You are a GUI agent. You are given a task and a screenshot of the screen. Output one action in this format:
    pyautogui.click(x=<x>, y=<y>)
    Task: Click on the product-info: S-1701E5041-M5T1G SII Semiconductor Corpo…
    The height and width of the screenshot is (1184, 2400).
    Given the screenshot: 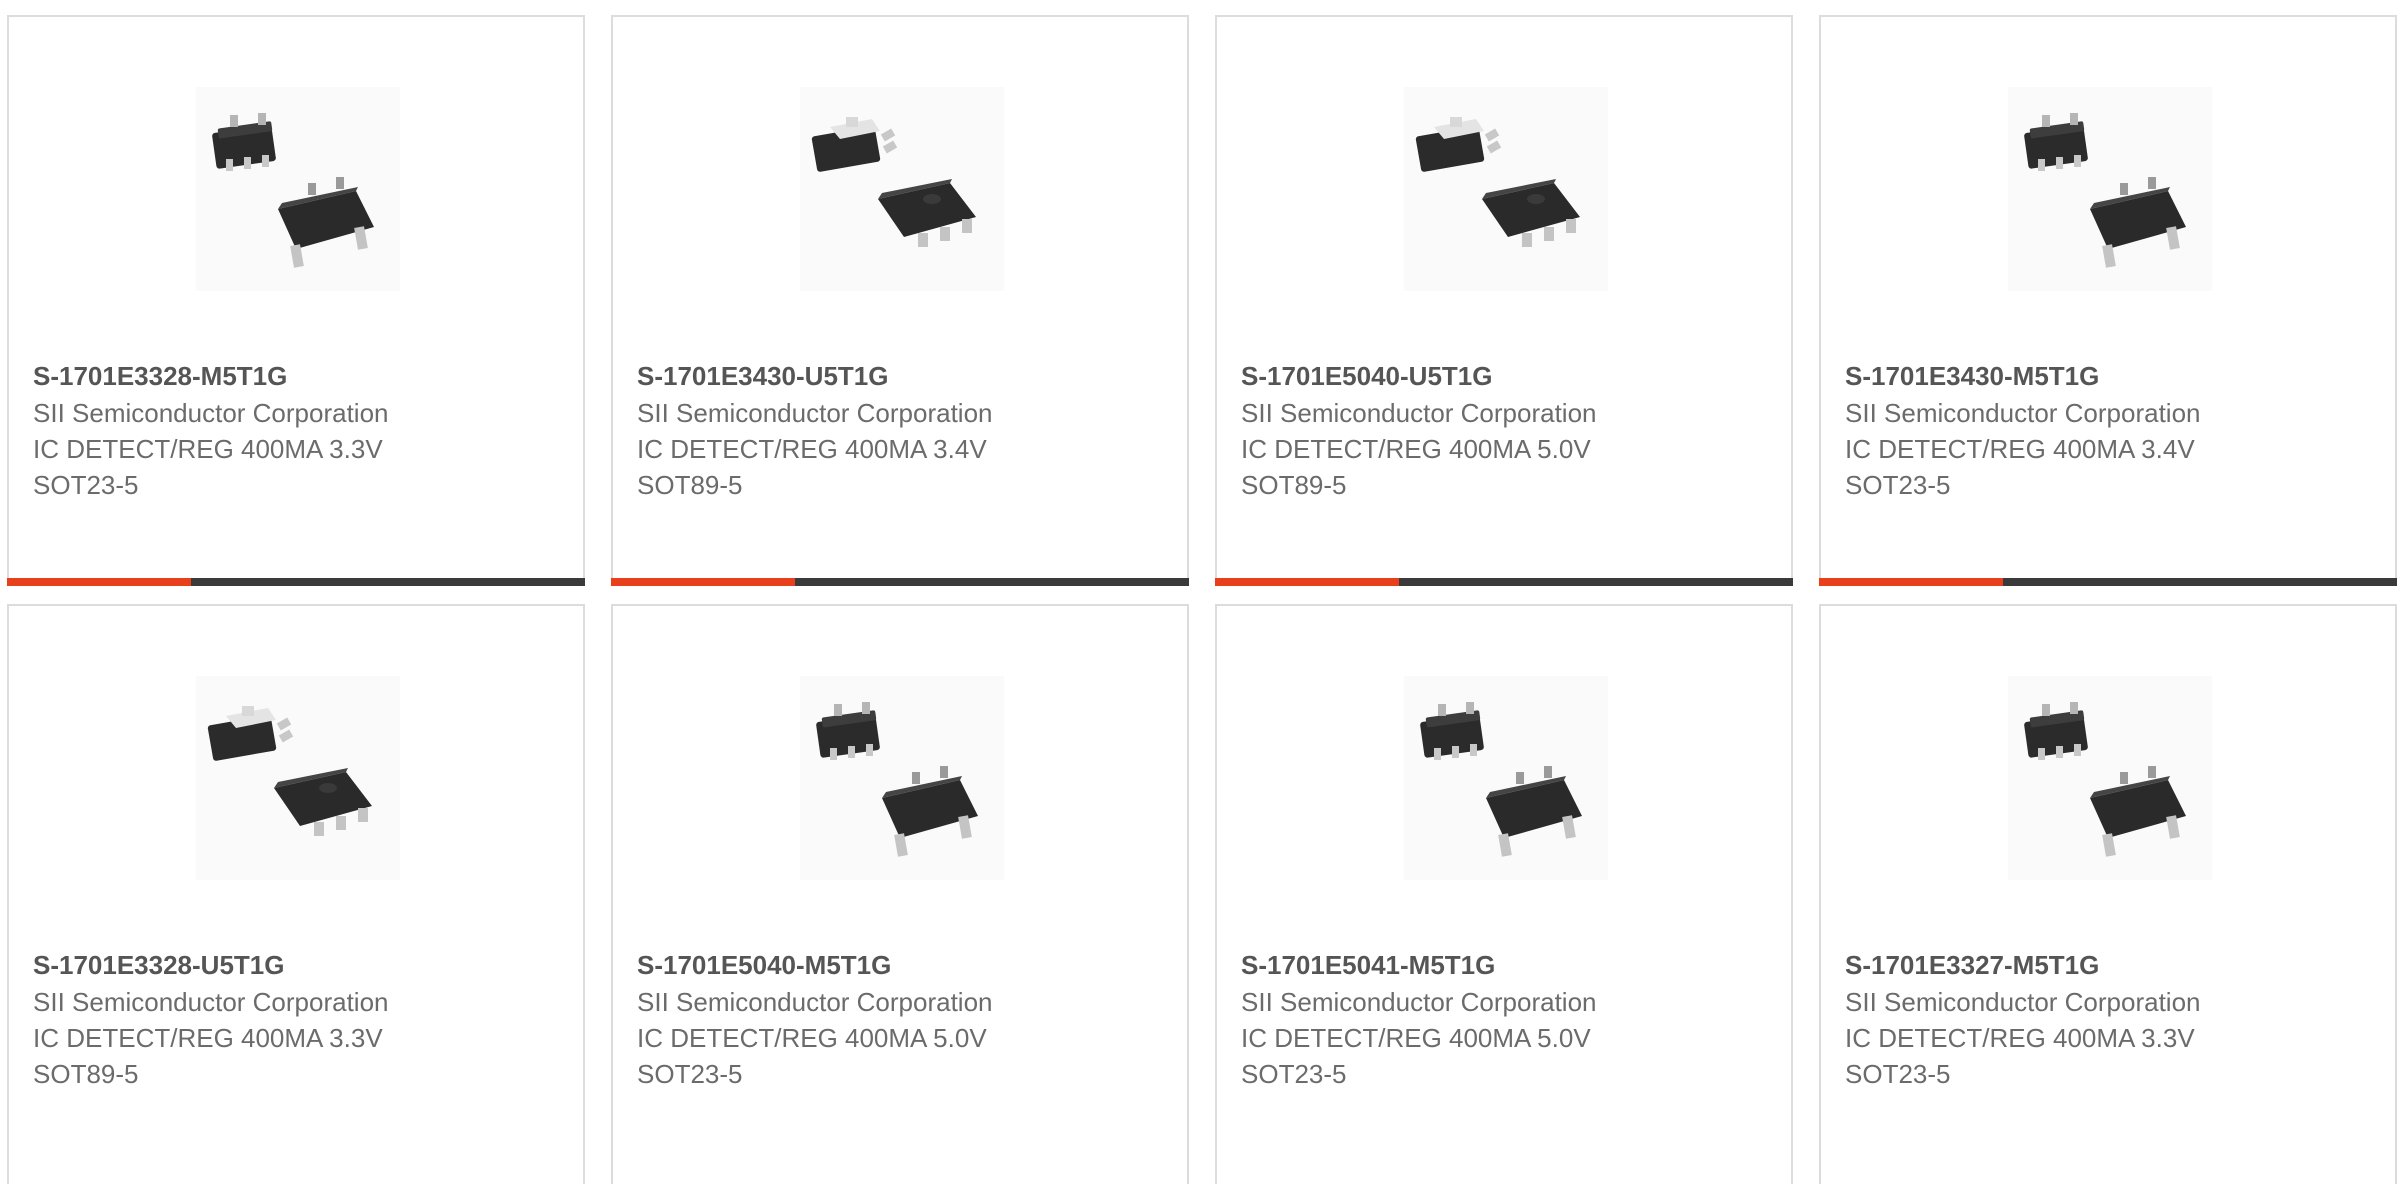 What is the action you would take?
    pyautogui.click(x=1508, y=1020)
    